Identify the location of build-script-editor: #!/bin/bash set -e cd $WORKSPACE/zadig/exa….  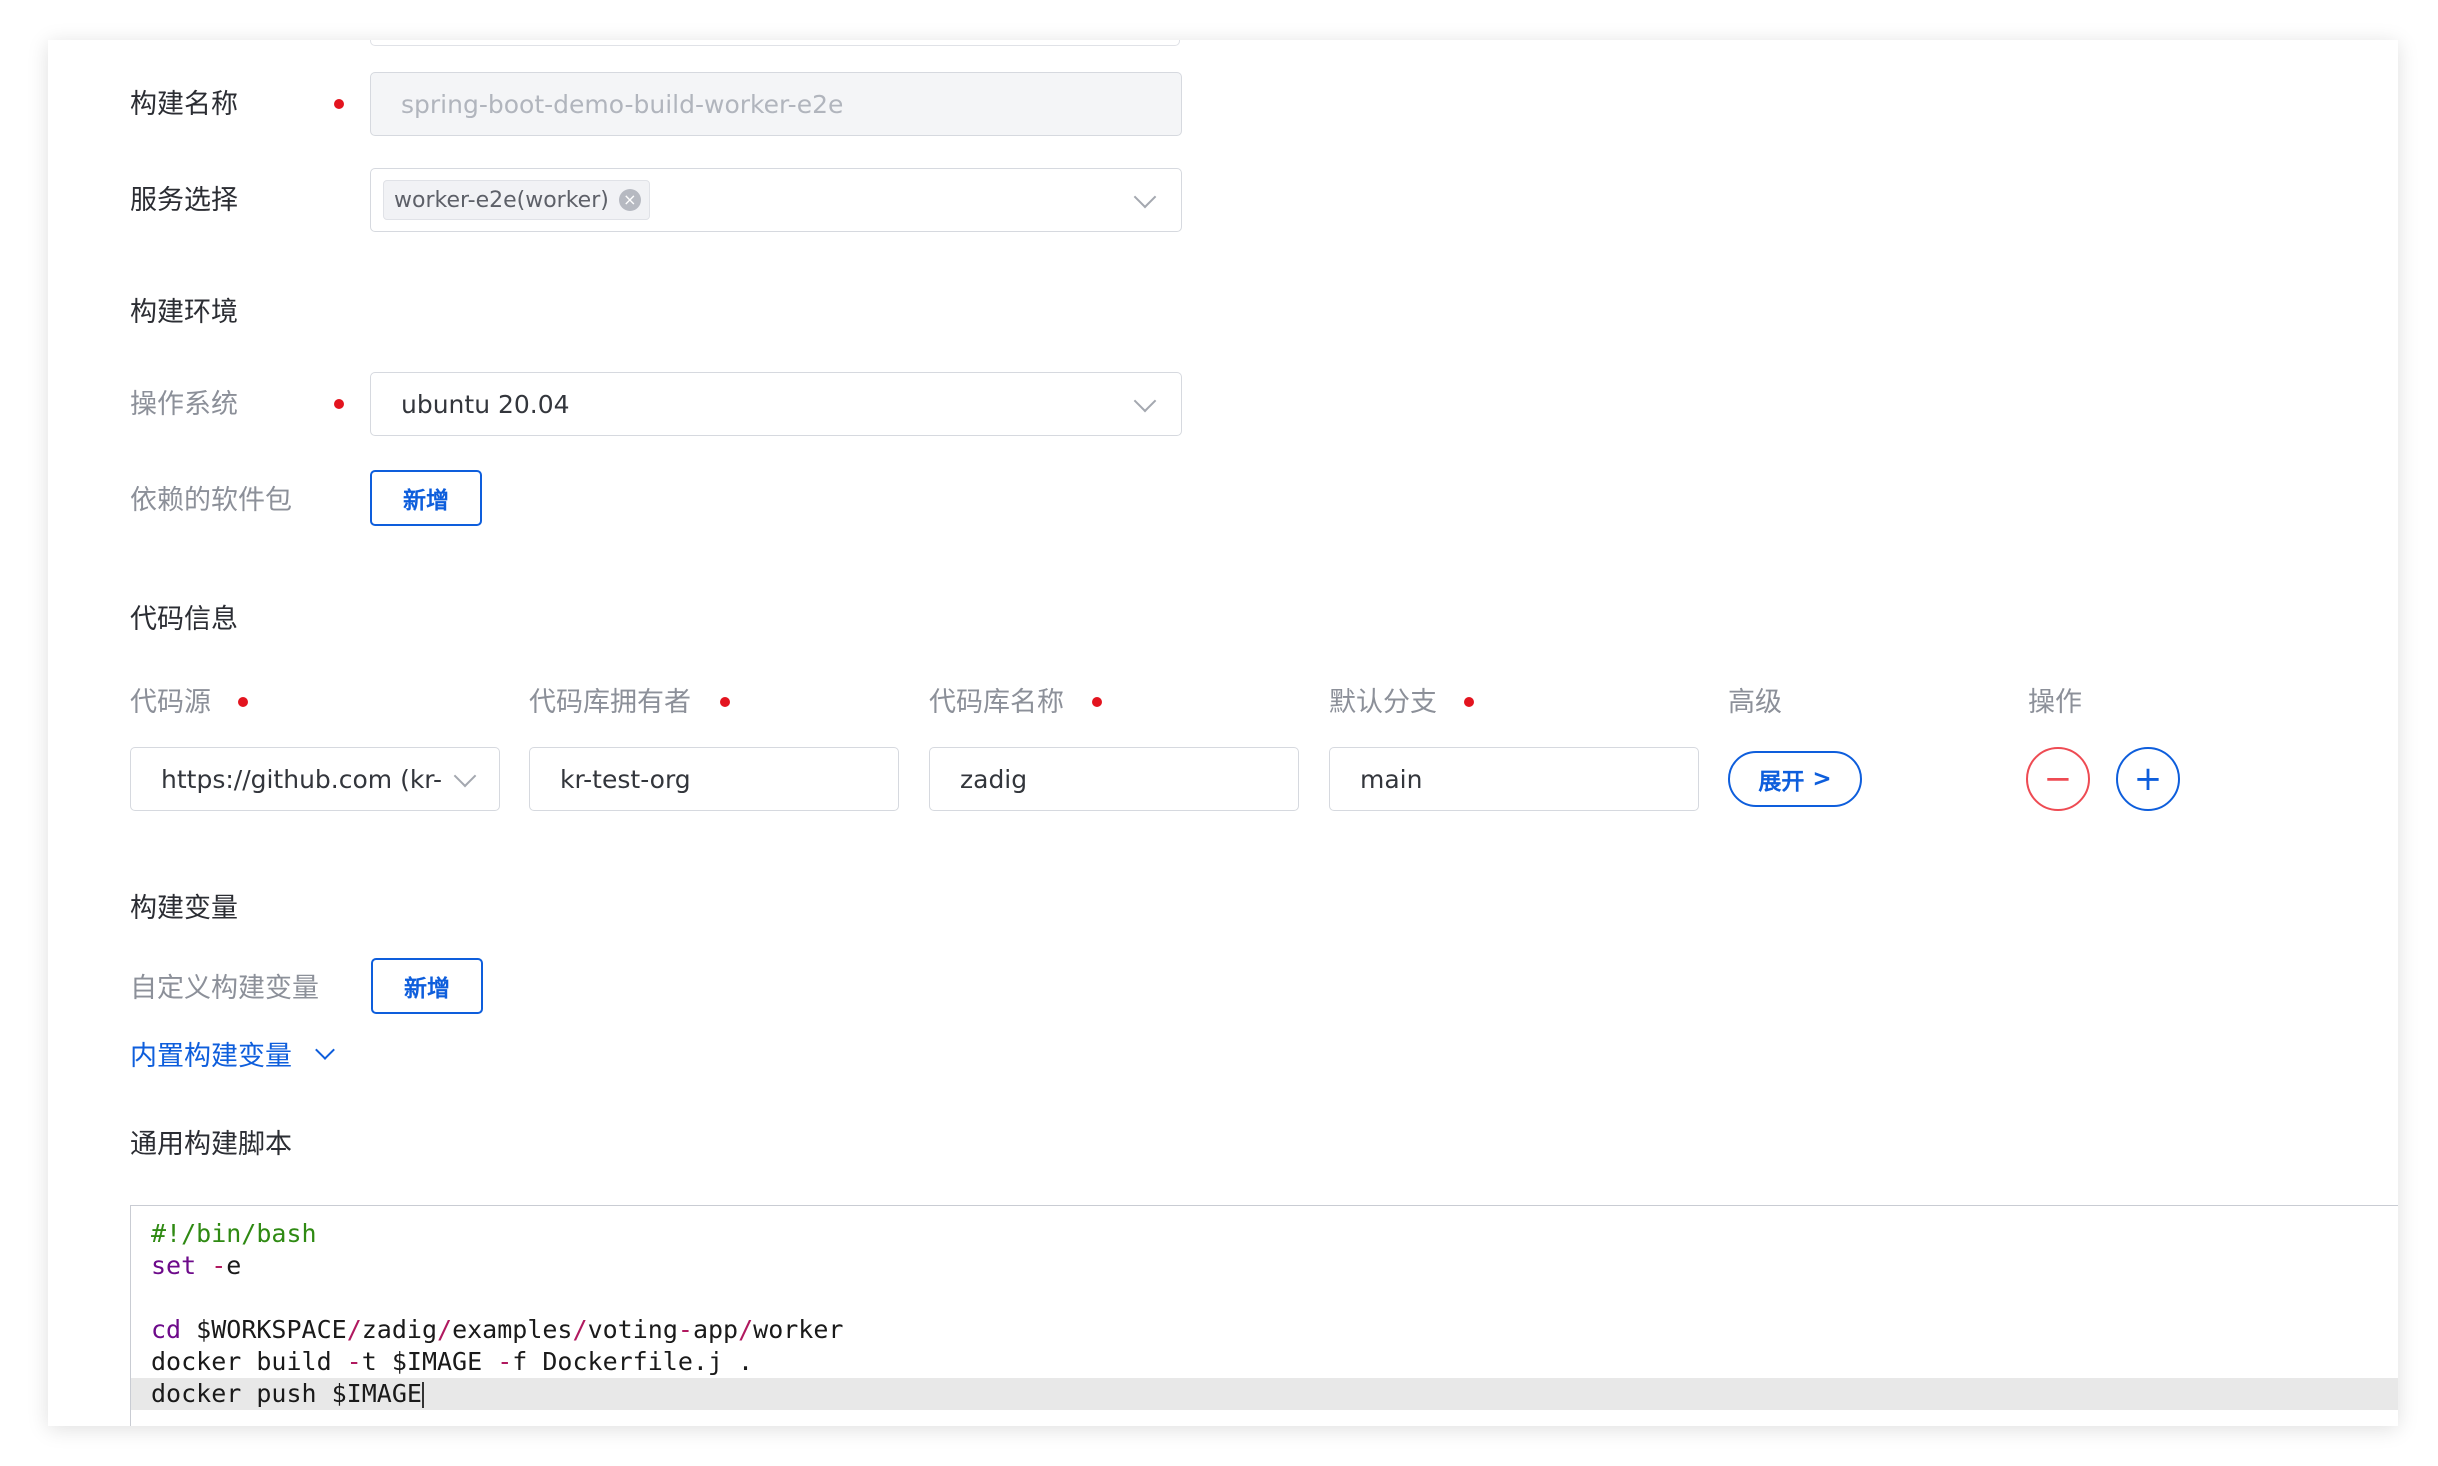
(1264, 1315).